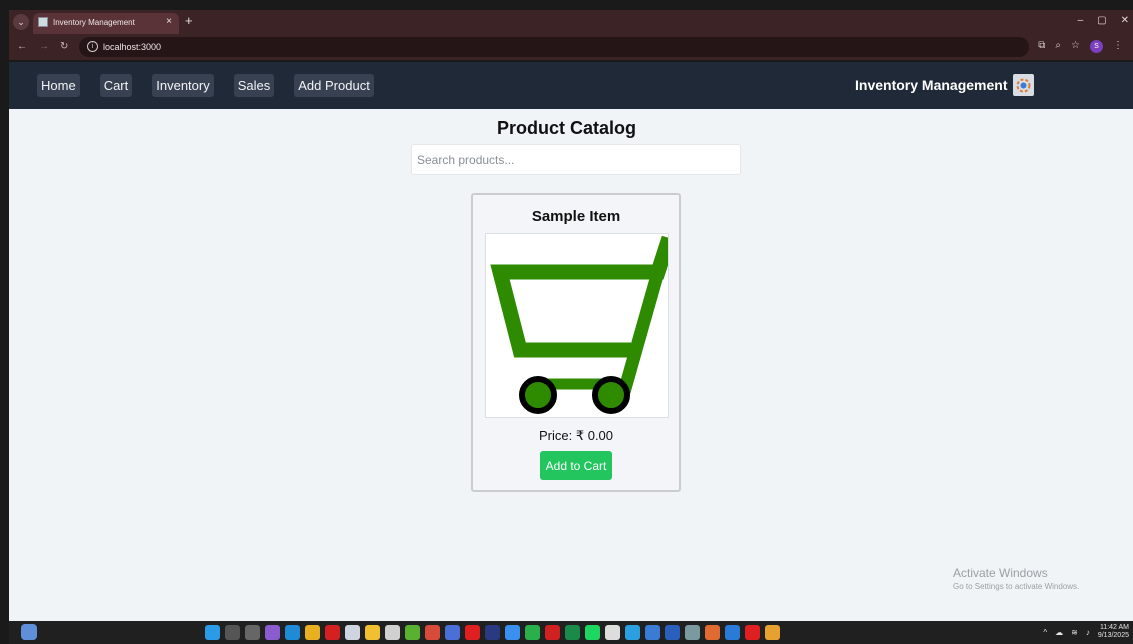 The image size is (1133, 644). I want to click on window-controls: – ▢ ✕, so click(1103, 20).